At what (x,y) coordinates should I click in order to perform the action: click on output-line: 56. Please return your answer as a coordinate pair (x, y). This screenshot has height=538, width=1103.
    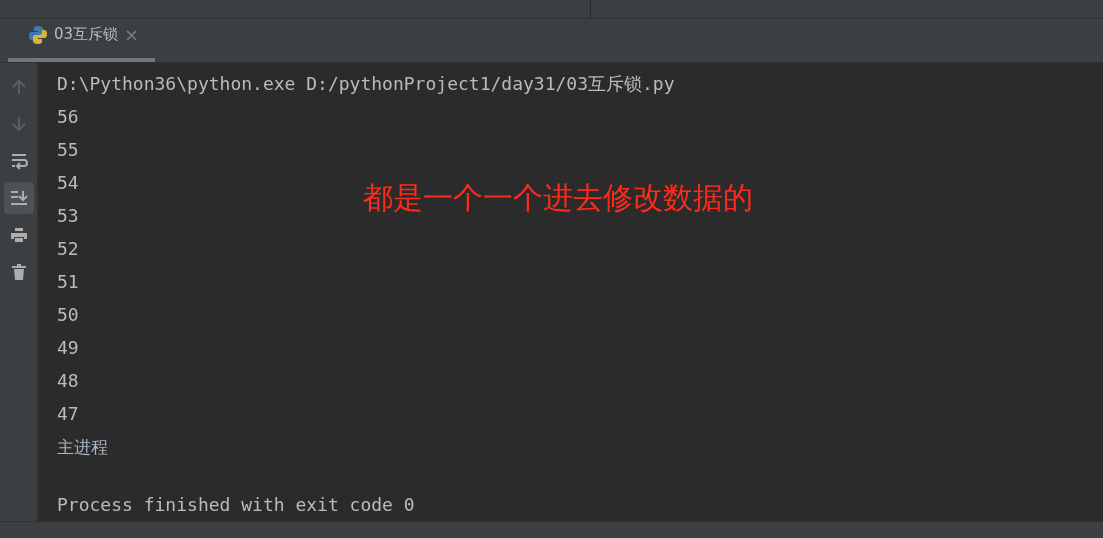
    Looking at the image, I should click on (68, 116).